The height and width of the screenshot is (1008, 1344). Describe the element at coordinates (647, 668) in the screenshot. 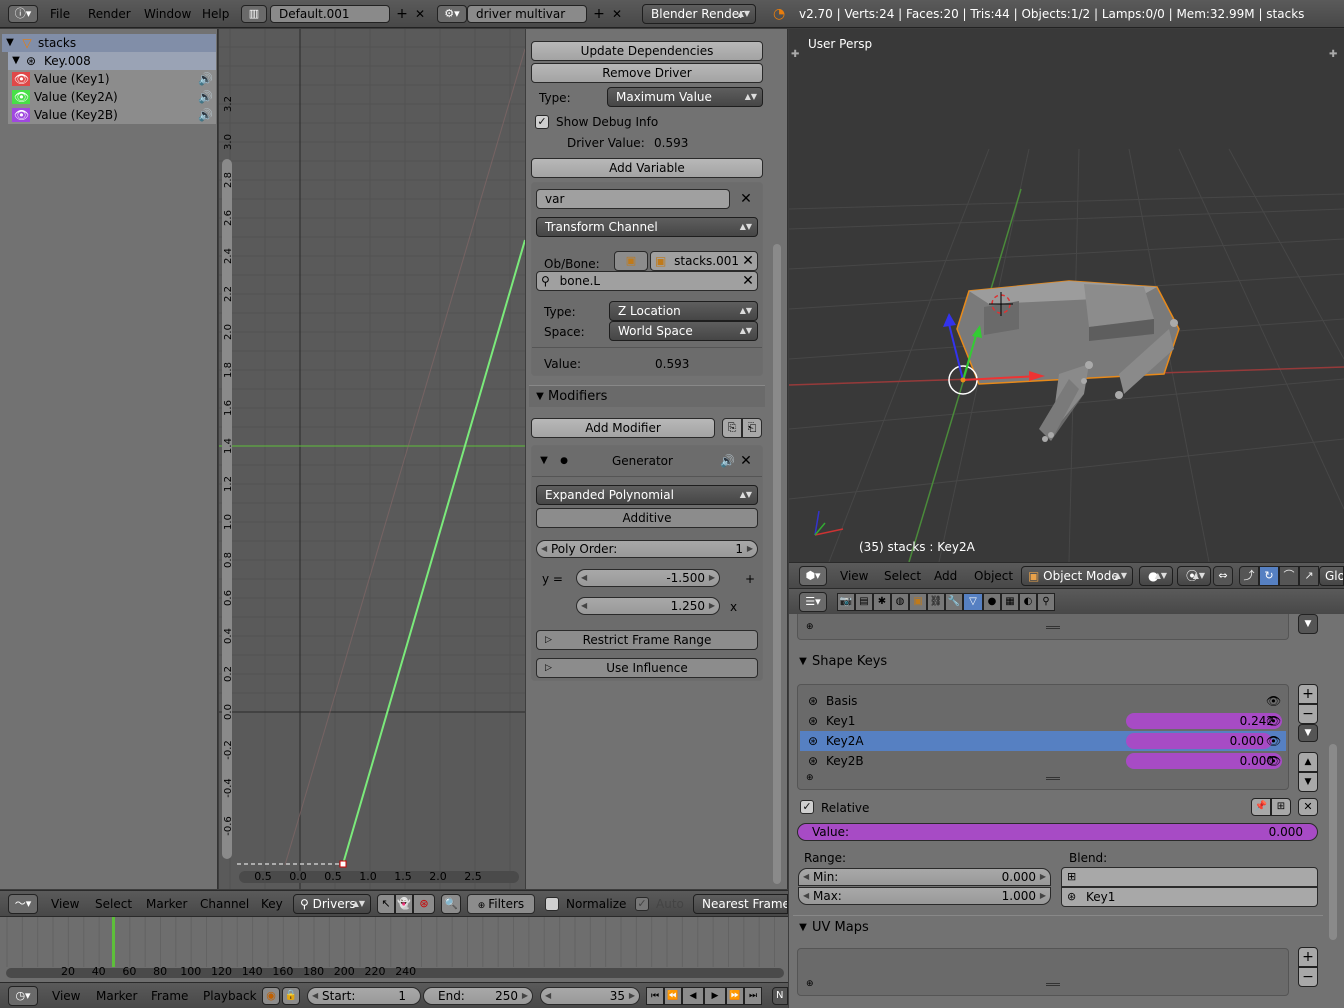

I see `use-influence-button: ▷ Use Influence` at that location.